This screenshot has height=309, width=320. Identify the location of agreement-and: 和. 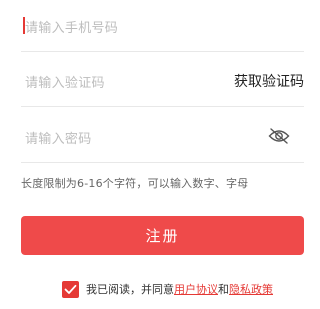
(223, 289).